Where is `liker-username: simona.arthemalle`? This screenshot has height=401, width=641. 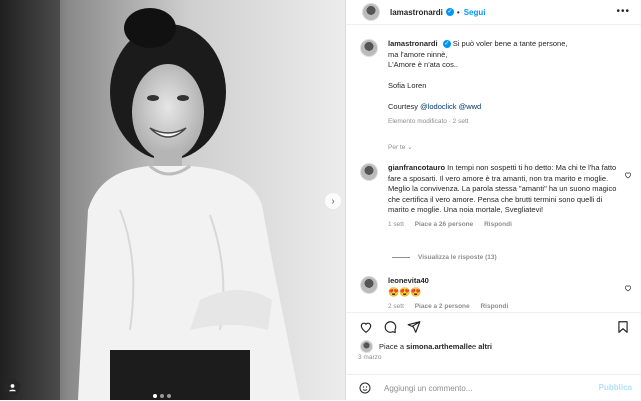
liker-username: simona.arthemalle is located at coordinates (439, 346).